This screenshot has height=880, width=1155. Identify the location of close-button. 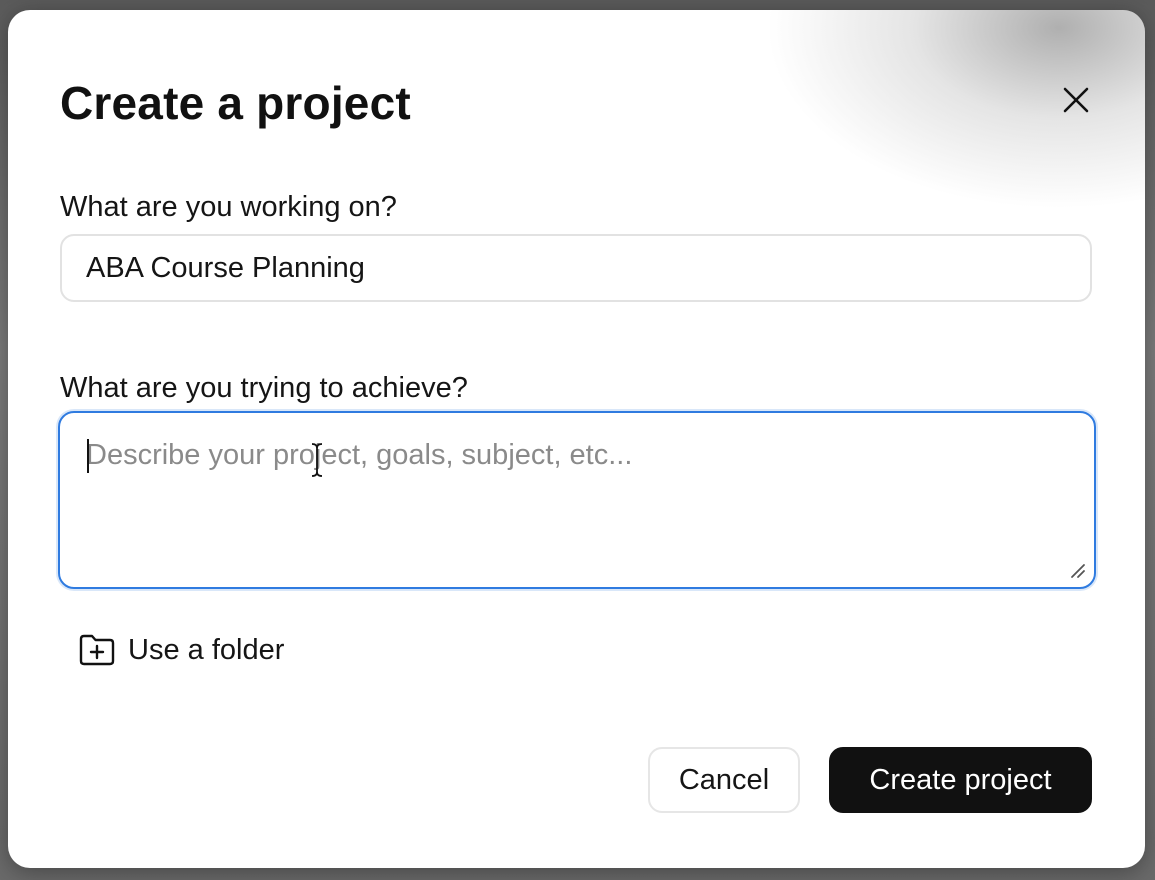
(1076, 100).